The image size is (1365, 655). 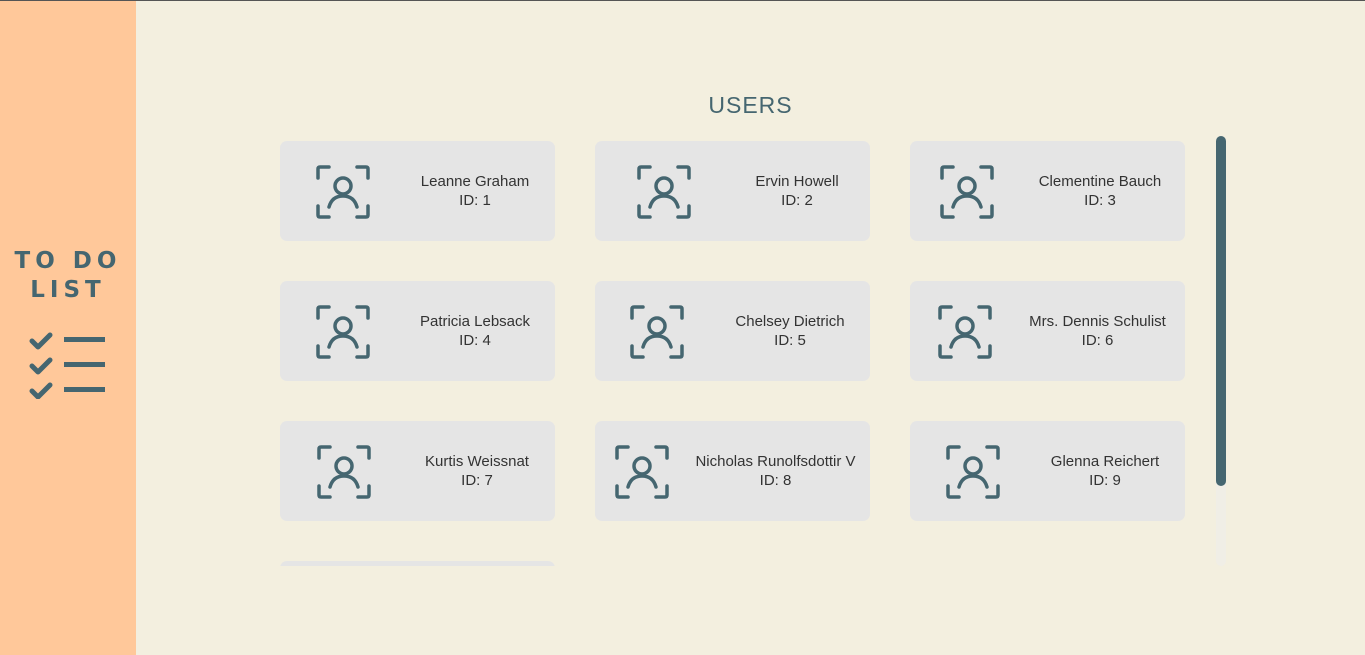 I want to click on user-card, so click(x=417, y=563).